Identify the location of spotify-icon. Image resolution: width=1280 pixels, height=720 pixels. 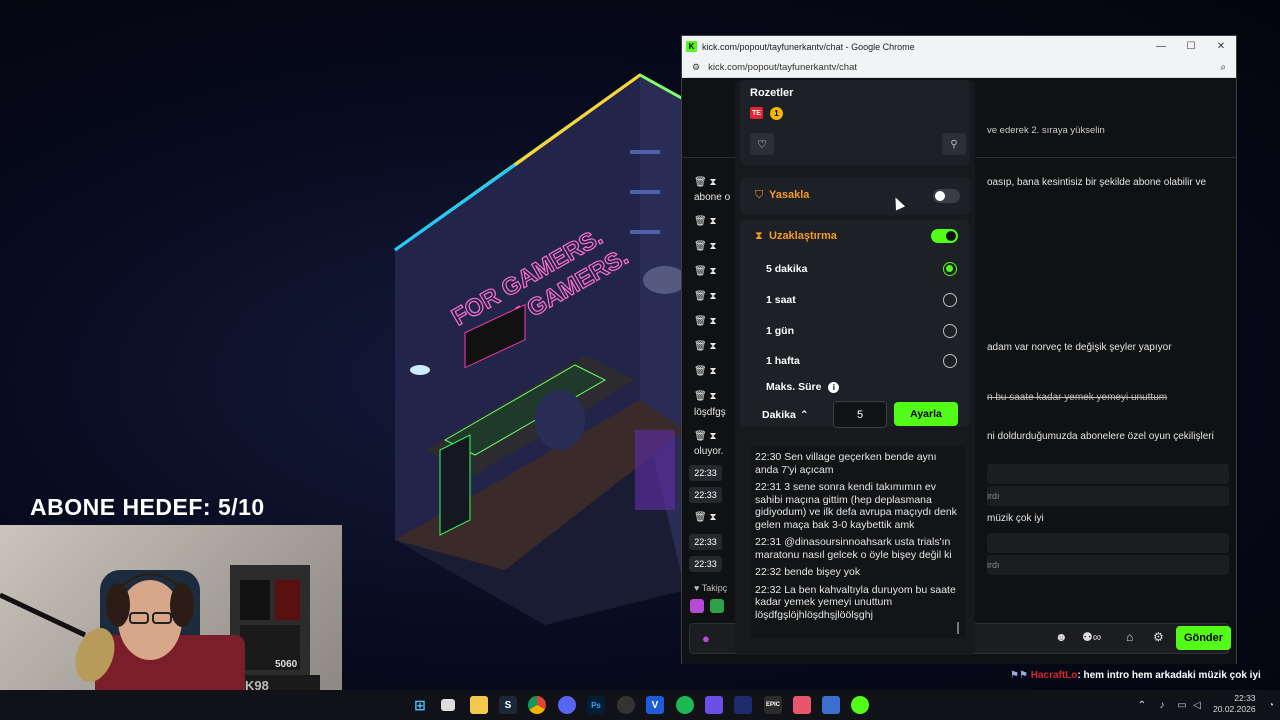
(685, 705).